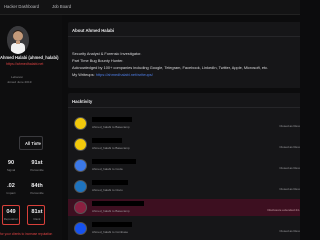 Image resolution: width=320 pixels, height=240 pixels. What do you see at coordinates (29, 57) in the screenshot?
I see `profile-username: Ahmed Halabi (ahmed_halabi)` at bounding box center [29, 57].